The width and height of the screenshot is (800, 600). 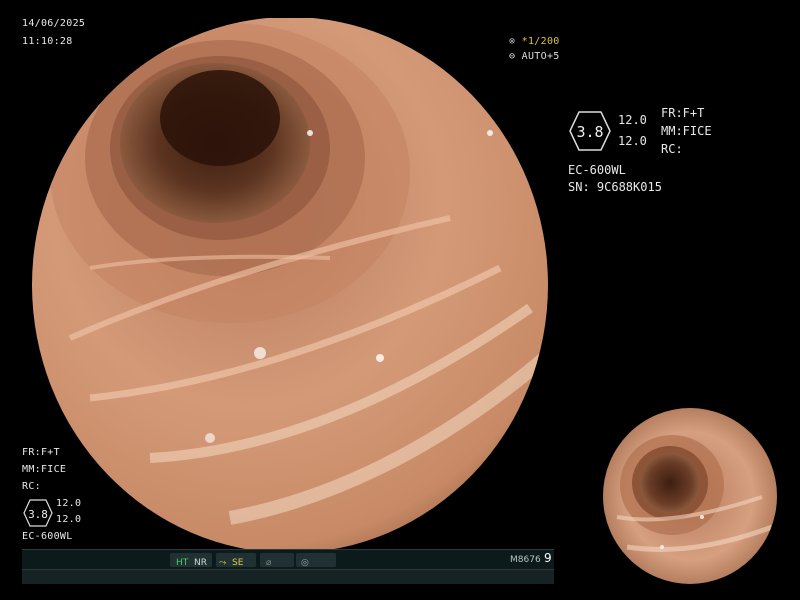 I want to click on fr-label: FR:F+T, so click(x=683, y=113).